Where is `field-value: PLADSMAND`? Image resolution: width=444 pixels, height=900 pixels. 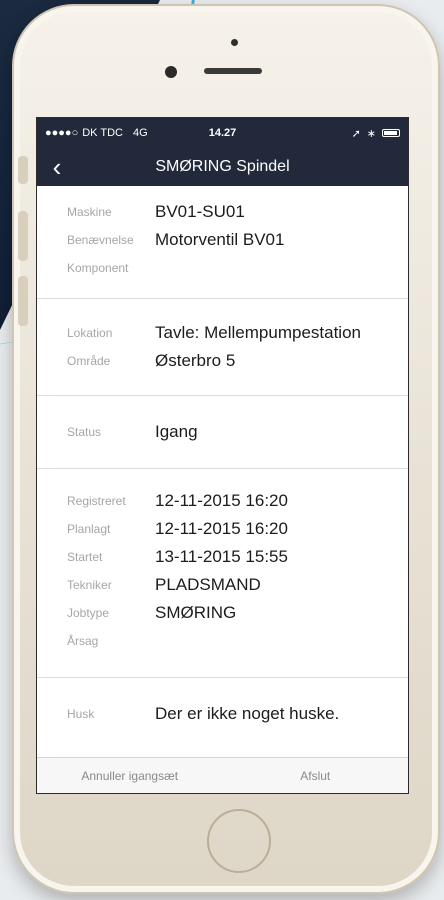
field-value: PLADSMAND is located at coordinates (208, 584).